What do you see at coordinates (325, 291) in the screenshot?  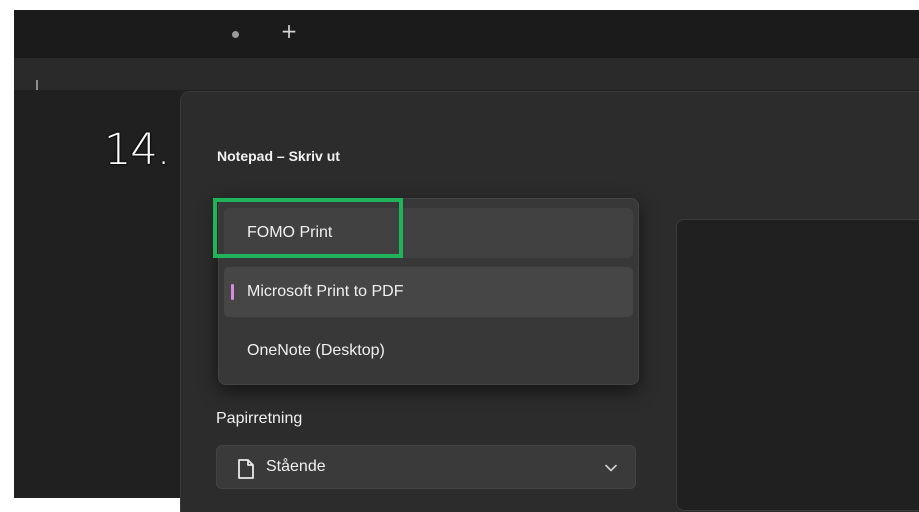 I see `printer-option-label: Microsoft Print to PDF` at bounding box center [325, 291].